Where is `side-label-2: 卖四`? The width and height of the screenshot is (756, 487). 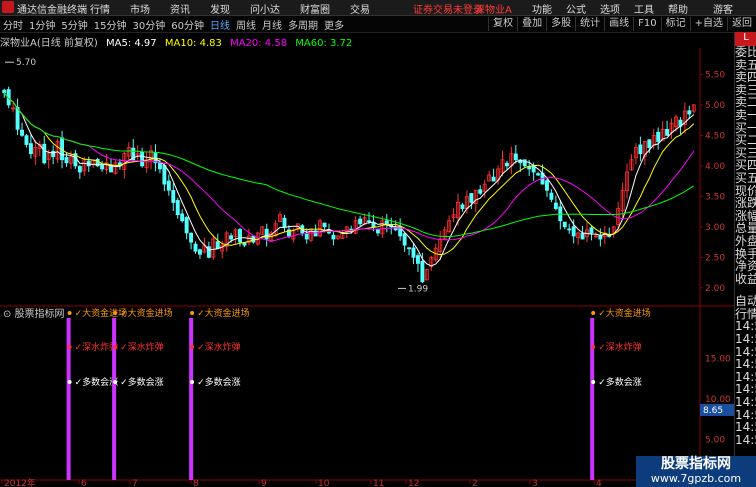
side-label-2: 卖四 is located at coordinates (745, 77).